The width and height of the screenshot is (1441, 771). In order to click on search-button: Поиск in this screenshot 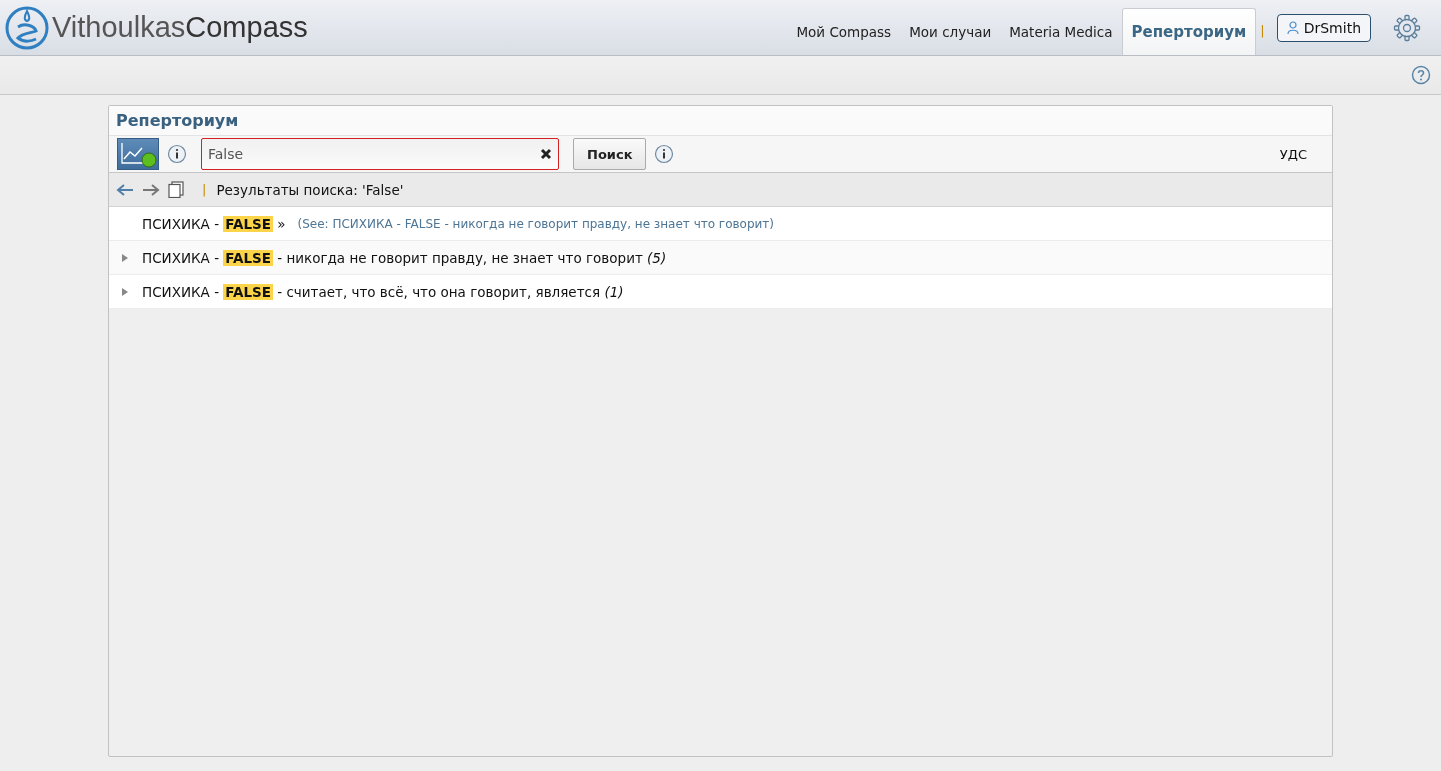, I will do `click(610, 154)`.